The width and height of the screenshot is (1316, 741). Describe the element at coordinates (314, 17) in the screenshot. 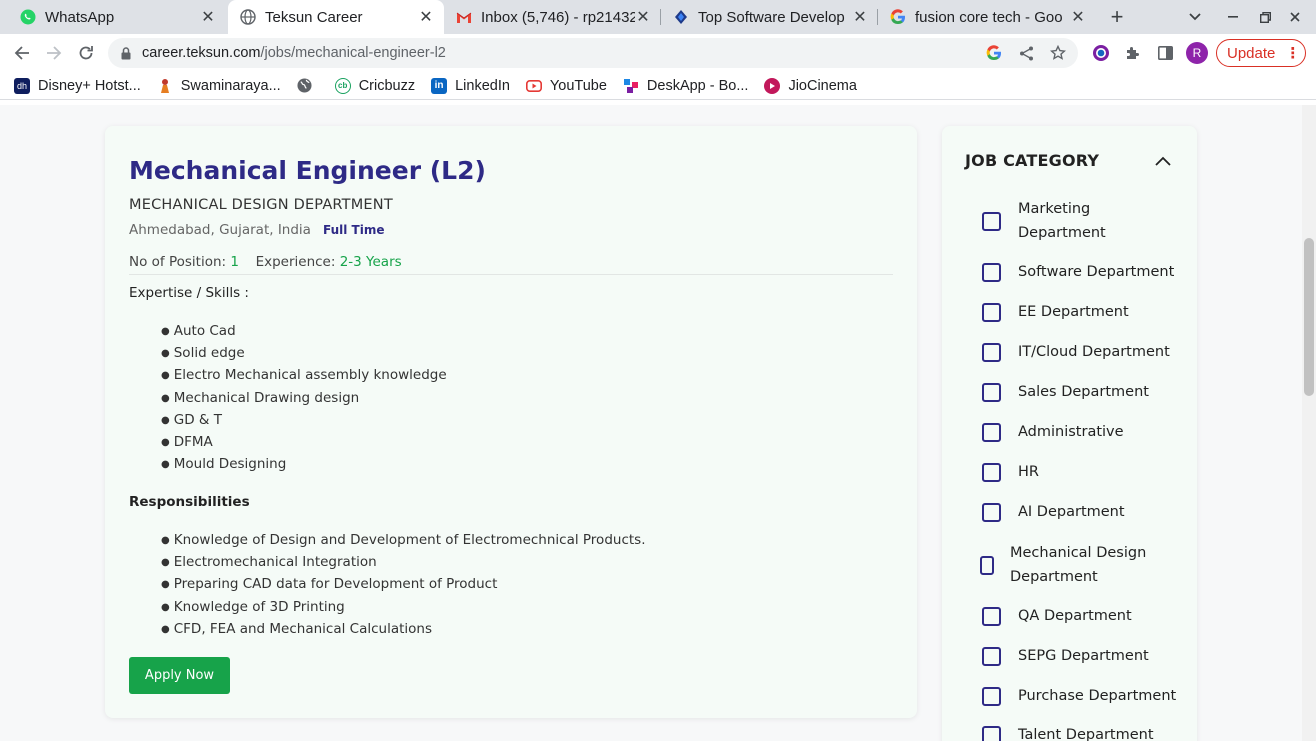

I see `tab-title: Teksun Career` at that location.